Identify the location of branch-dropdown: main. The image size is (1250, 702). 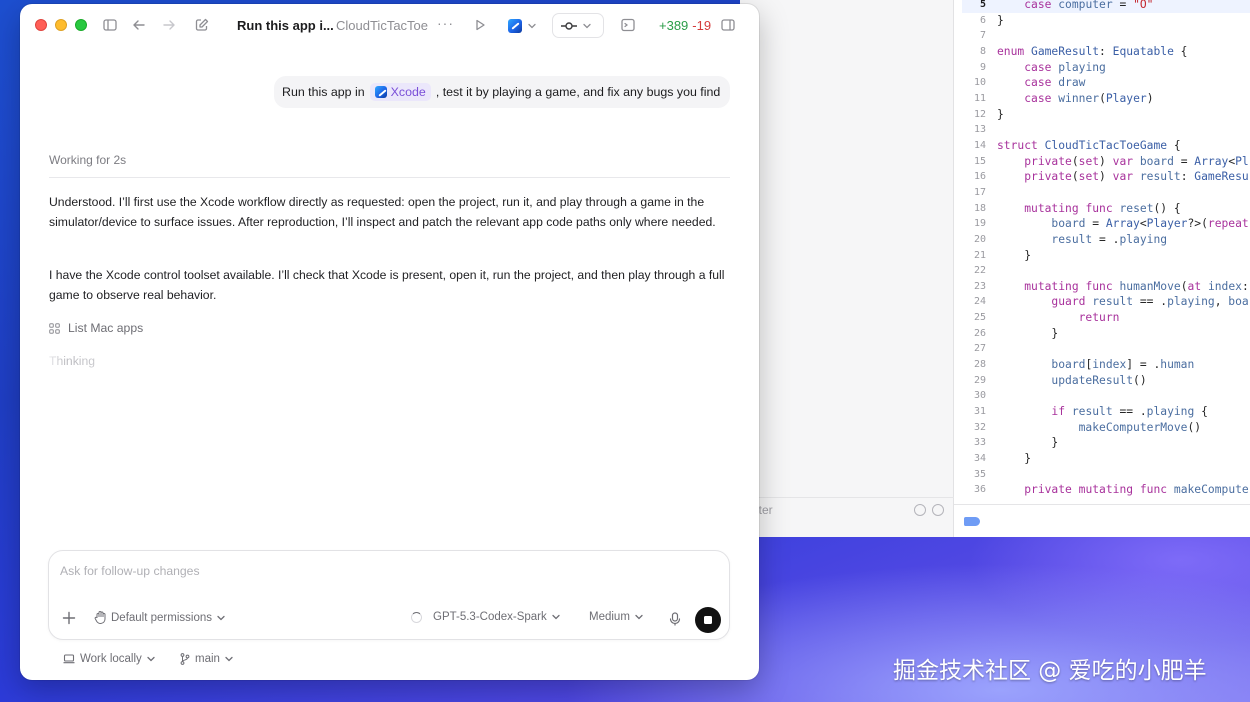
(206, 659).